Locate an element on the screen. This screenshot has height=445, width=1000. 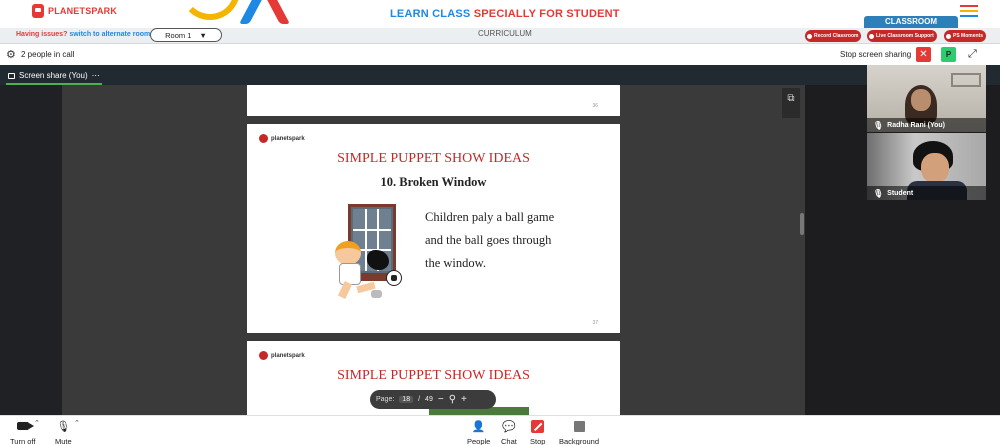
people-button: 👤 People is located at coordinates (478, 432).